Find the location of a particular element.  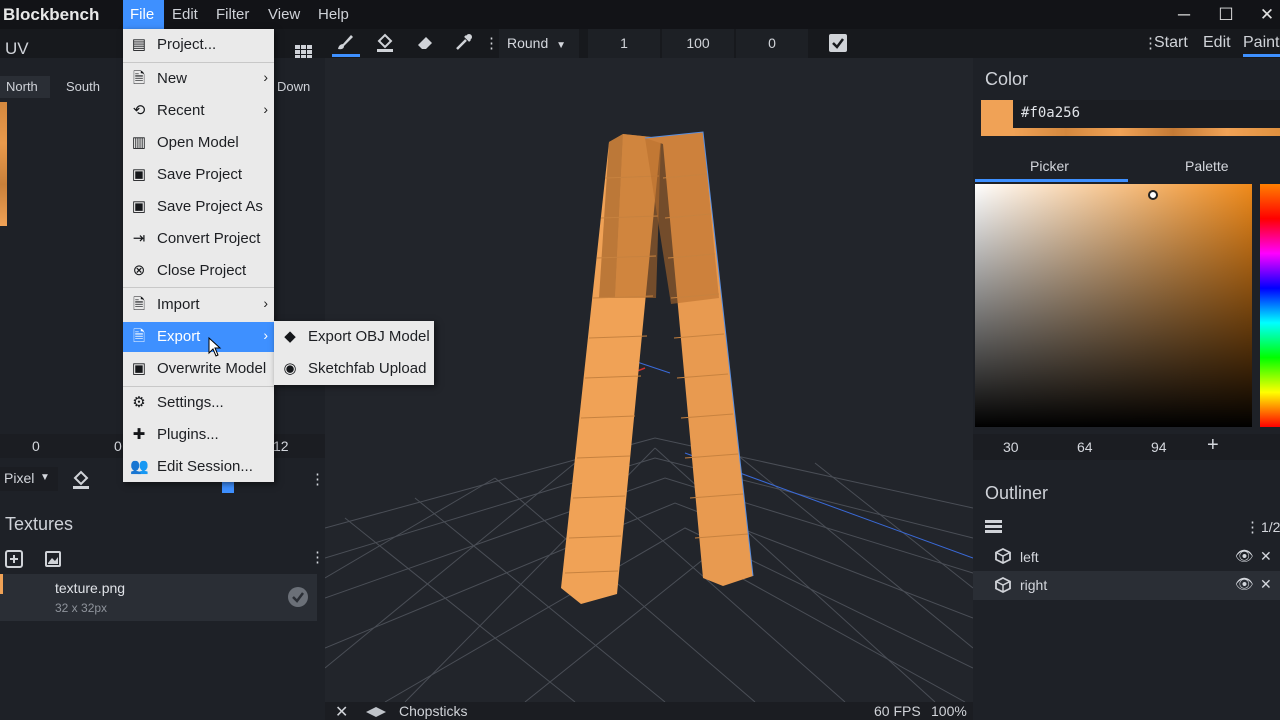

brush-size-input: 1 is located at coordinates (624, 43).